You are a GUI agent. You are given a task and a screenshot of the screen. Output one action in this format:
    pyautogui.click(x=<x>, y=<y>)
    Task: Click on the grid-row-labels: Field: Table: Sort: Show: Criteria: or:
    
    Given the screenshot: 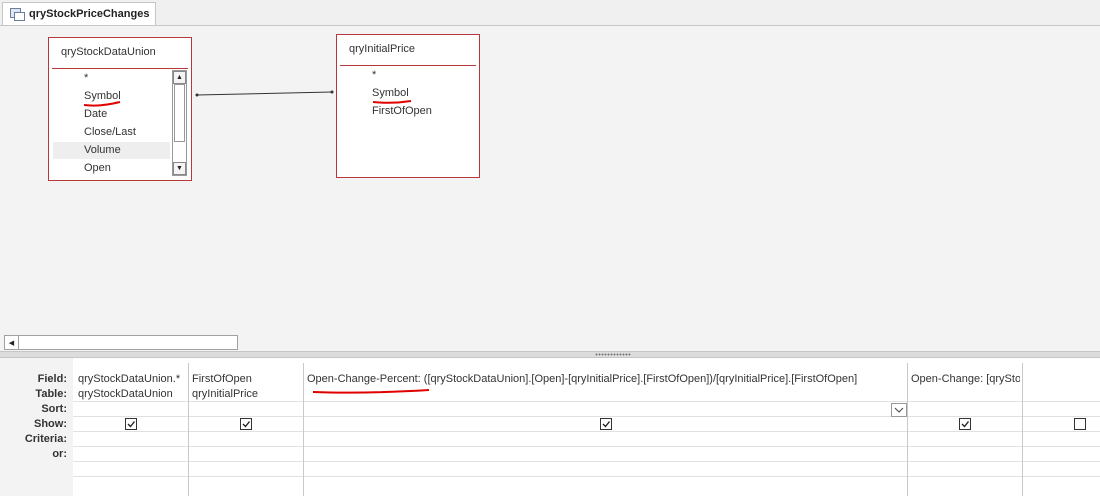 What is the action you would take?
    pyautogui.click(x=37, y=427)
    